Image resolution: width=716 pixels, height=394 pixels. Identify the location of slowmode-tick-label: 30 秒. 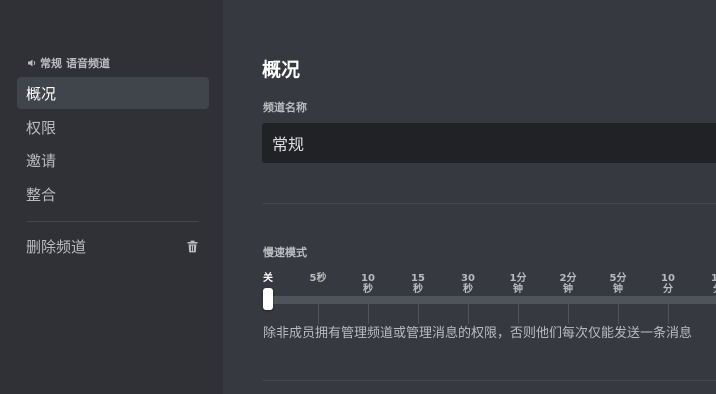
(468, 284).